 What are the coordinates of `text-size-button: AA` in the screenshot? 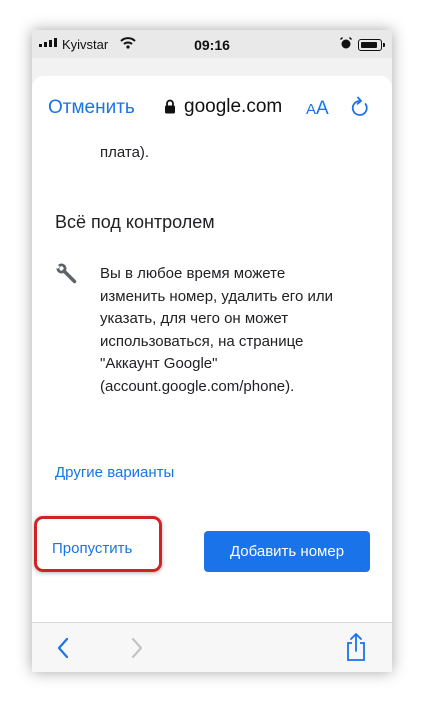 It's located at (317, 109).